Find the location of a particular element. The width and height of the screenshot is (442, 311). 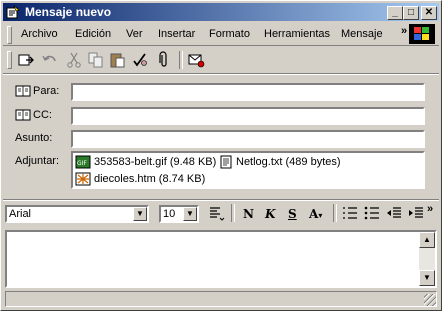

window-title: Mensaje nuevo is located at coordinates (68, 12).